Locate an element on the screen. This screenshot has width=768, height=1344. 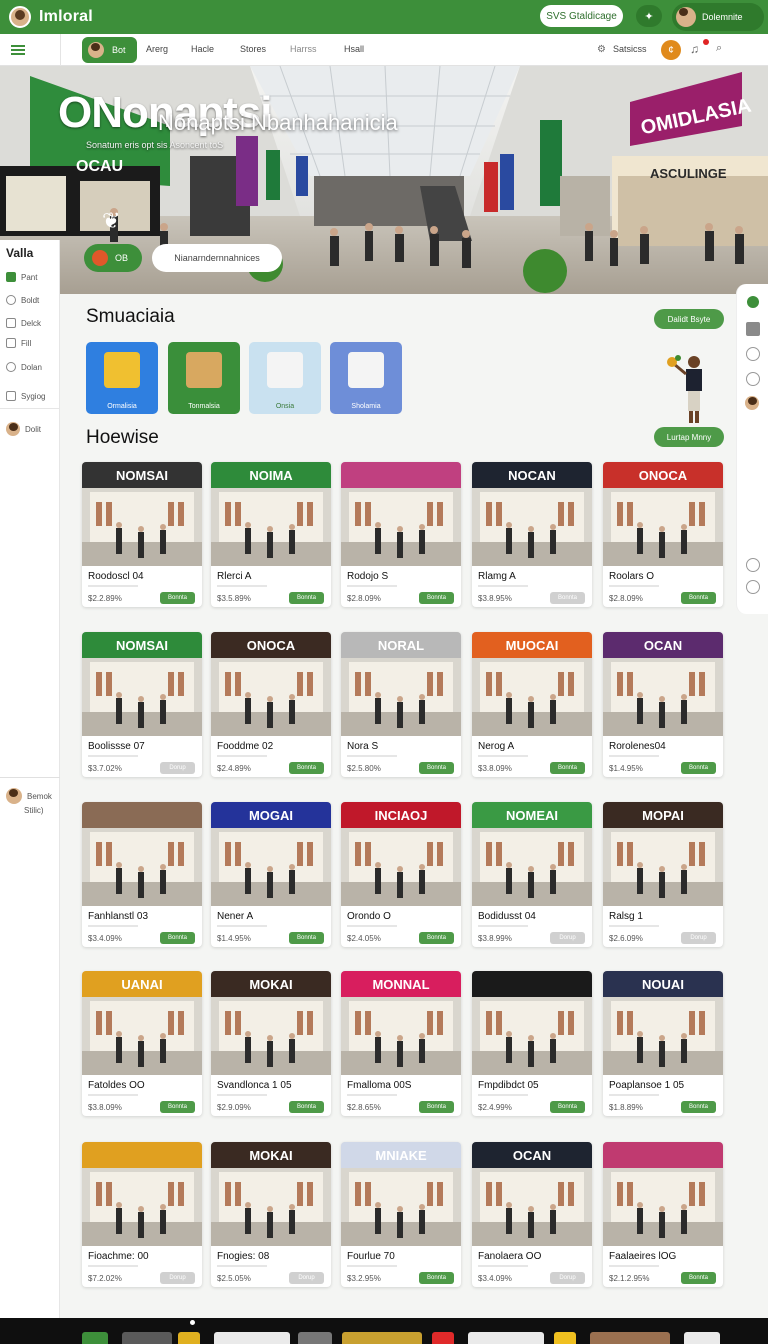
categories-action-button: Dalidt Bsyte is located at coordinates (689, 319).